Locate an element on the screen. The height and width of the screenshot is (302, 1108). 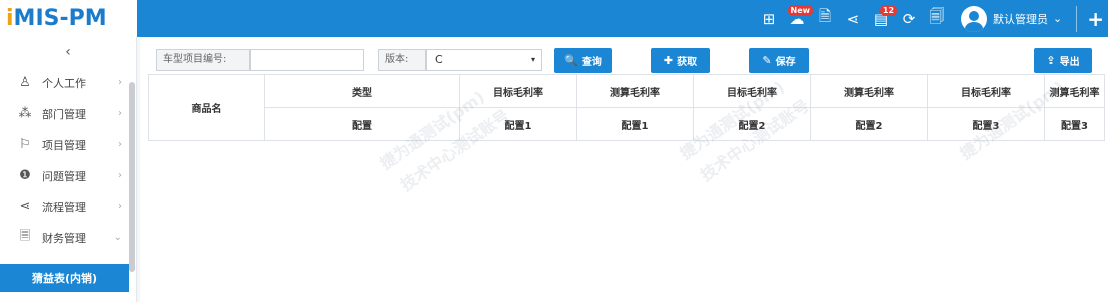
sidebar-item-label: 问题管理 is located at coordinates (64, 176).